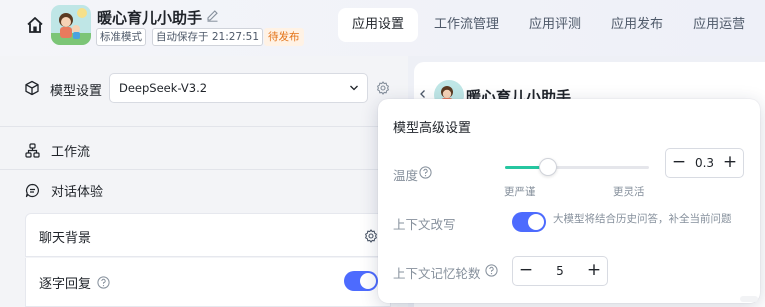 The image size is (765, 307). What do you see at coordinates (378, 25) in the screenshot?
I see `tab-app-settings: 应用设置` at bounding box center [378, 25].